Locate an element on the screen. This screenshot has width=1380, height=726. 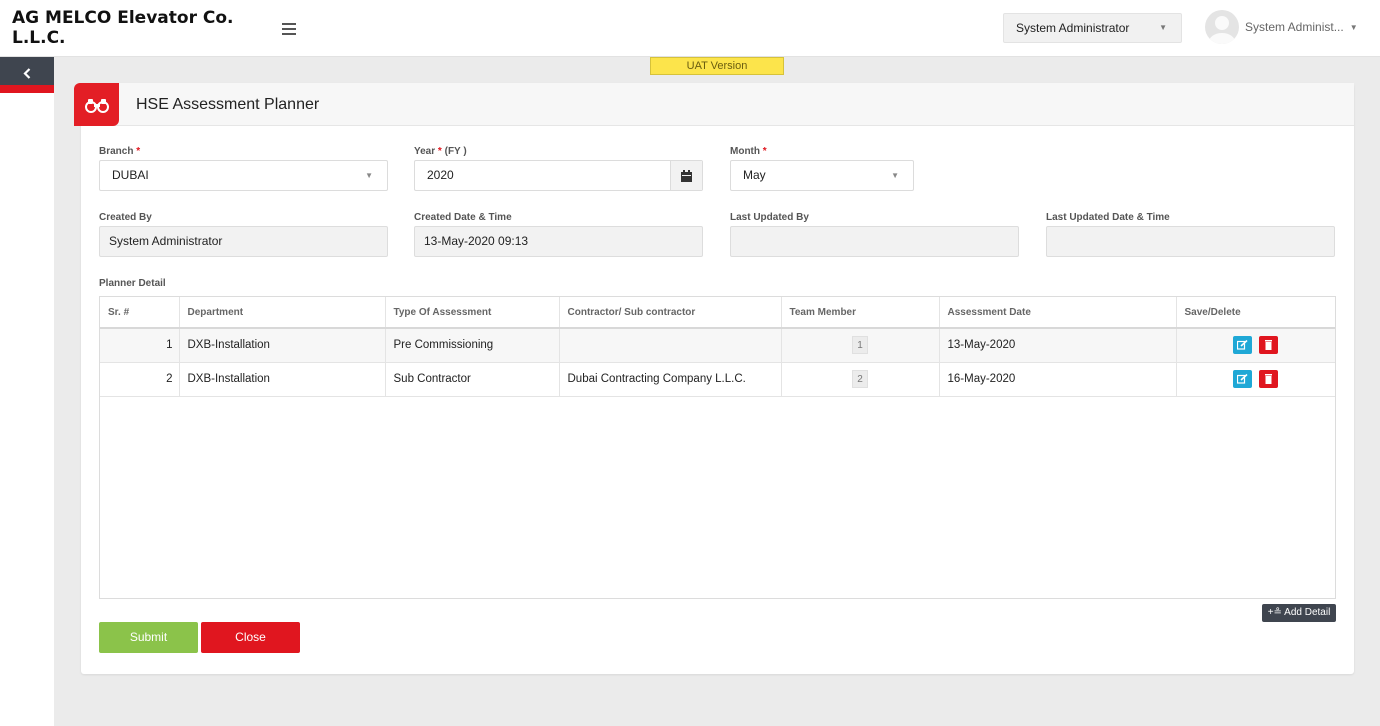
created-by-field: System Administrator is located at coordinates (243, 241).